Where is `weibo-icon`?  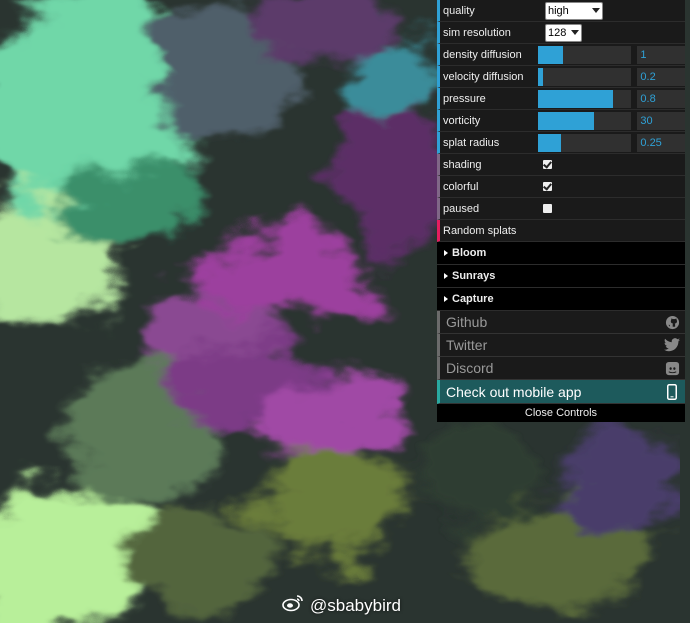 weibo-icon is located at coordinates (293, 605).